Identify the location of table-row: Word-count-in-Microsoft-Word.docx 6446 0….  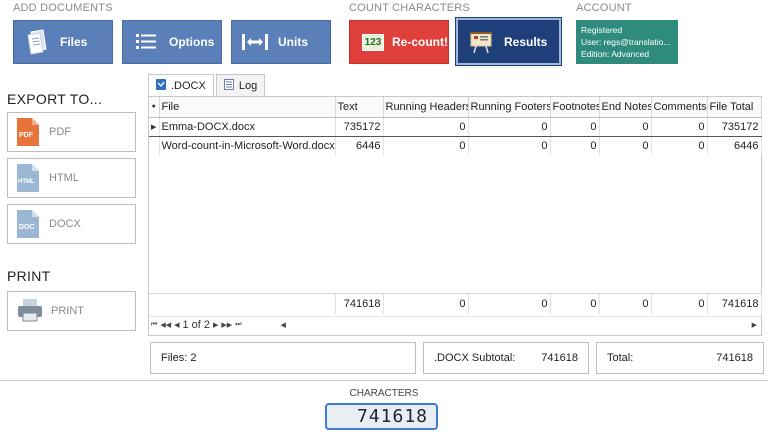
(455, 145).